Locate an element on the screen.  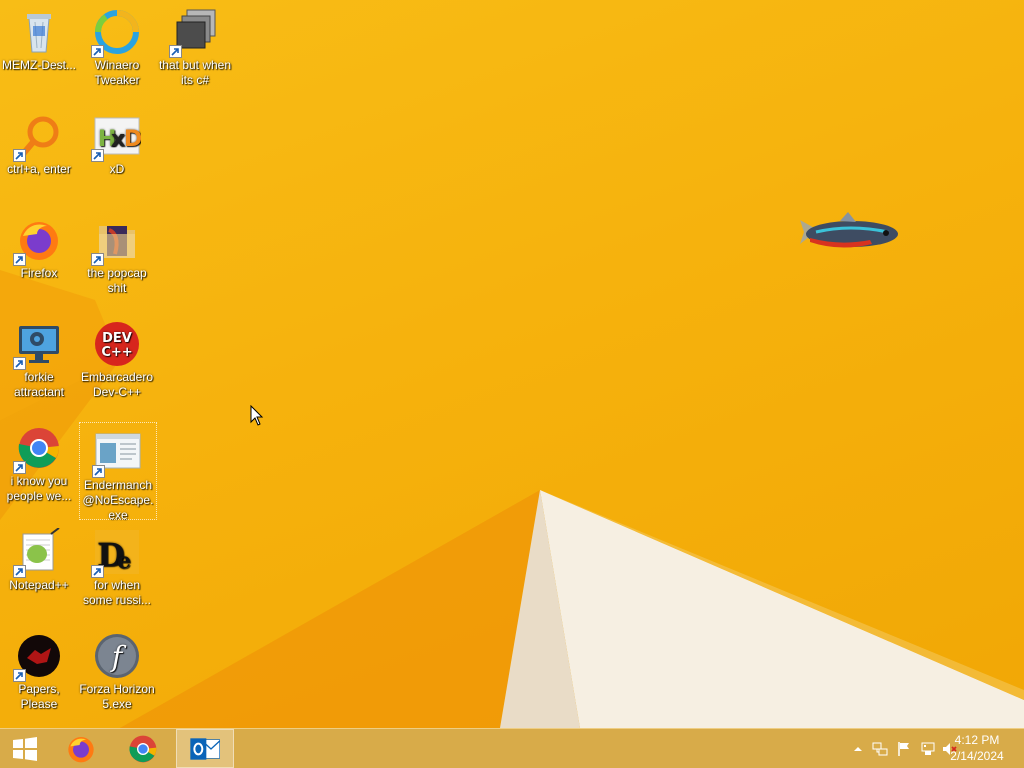
desktop-icon-notepadpp: Notepad++ is located at coordinates (39, 557).